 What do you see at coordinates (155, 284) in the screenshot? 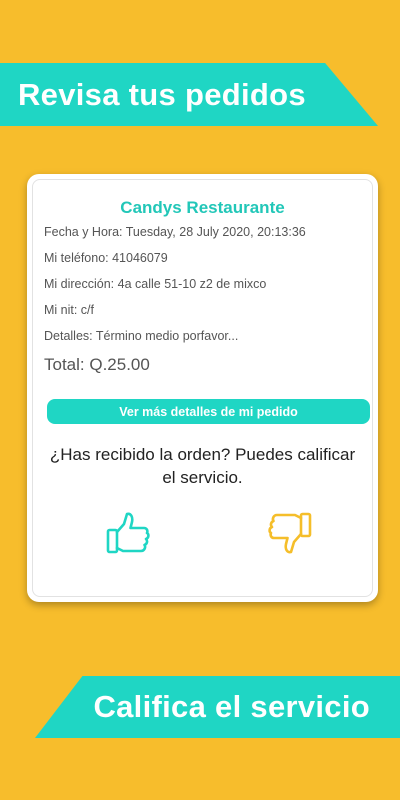
I see `order-address: Mi dirección: 4a calle 51-10 z2 de mixco` at bounding box center [155, 284].